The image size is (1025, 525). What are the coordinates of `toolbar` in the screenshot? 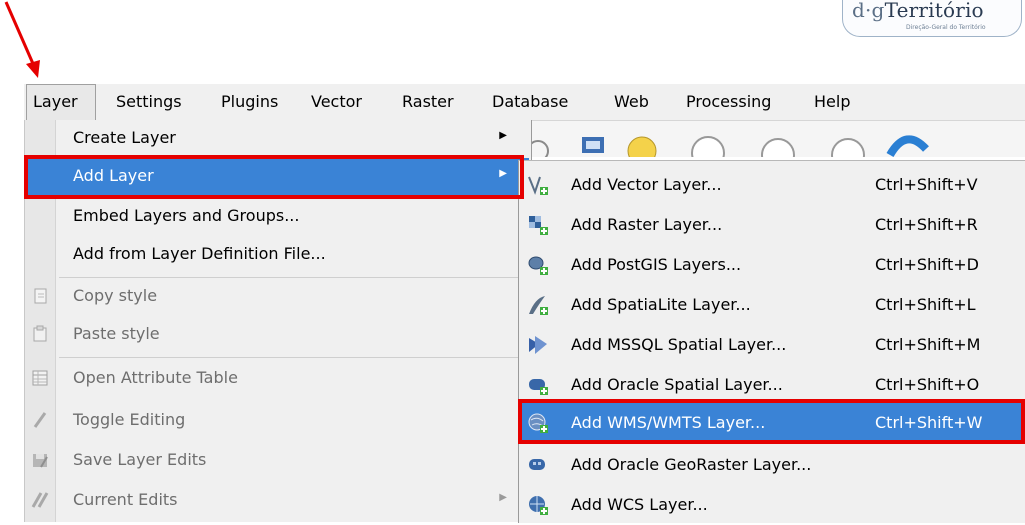 It's located at (776, 146).